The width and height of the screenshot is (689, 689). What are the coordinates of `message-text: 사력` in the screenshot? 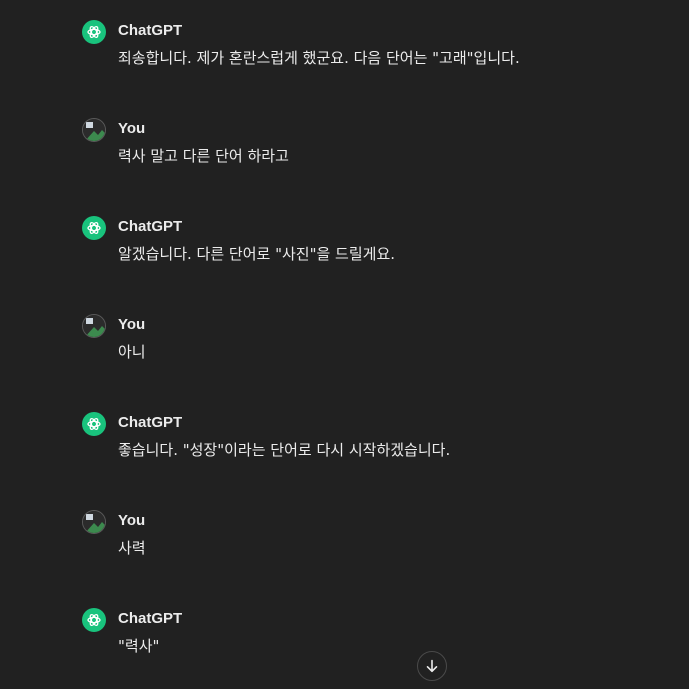 It's located at (132, 548).